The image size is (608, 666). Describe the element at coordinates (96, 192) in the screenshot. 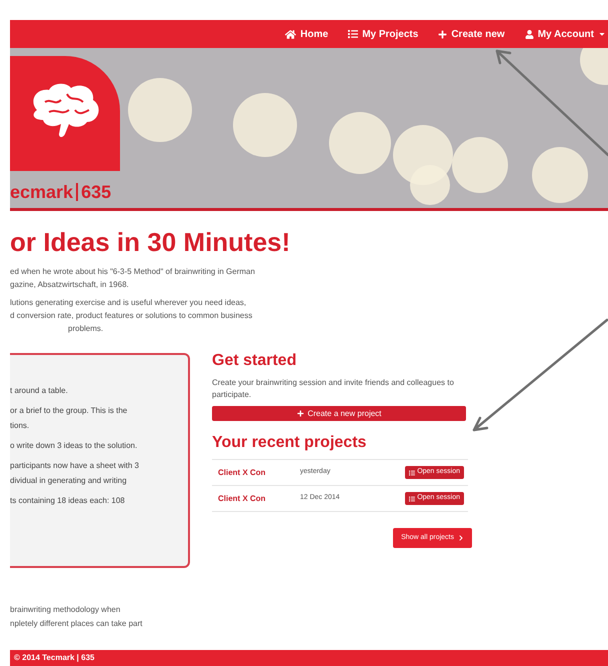

I see `logo-number: 635` at that location.